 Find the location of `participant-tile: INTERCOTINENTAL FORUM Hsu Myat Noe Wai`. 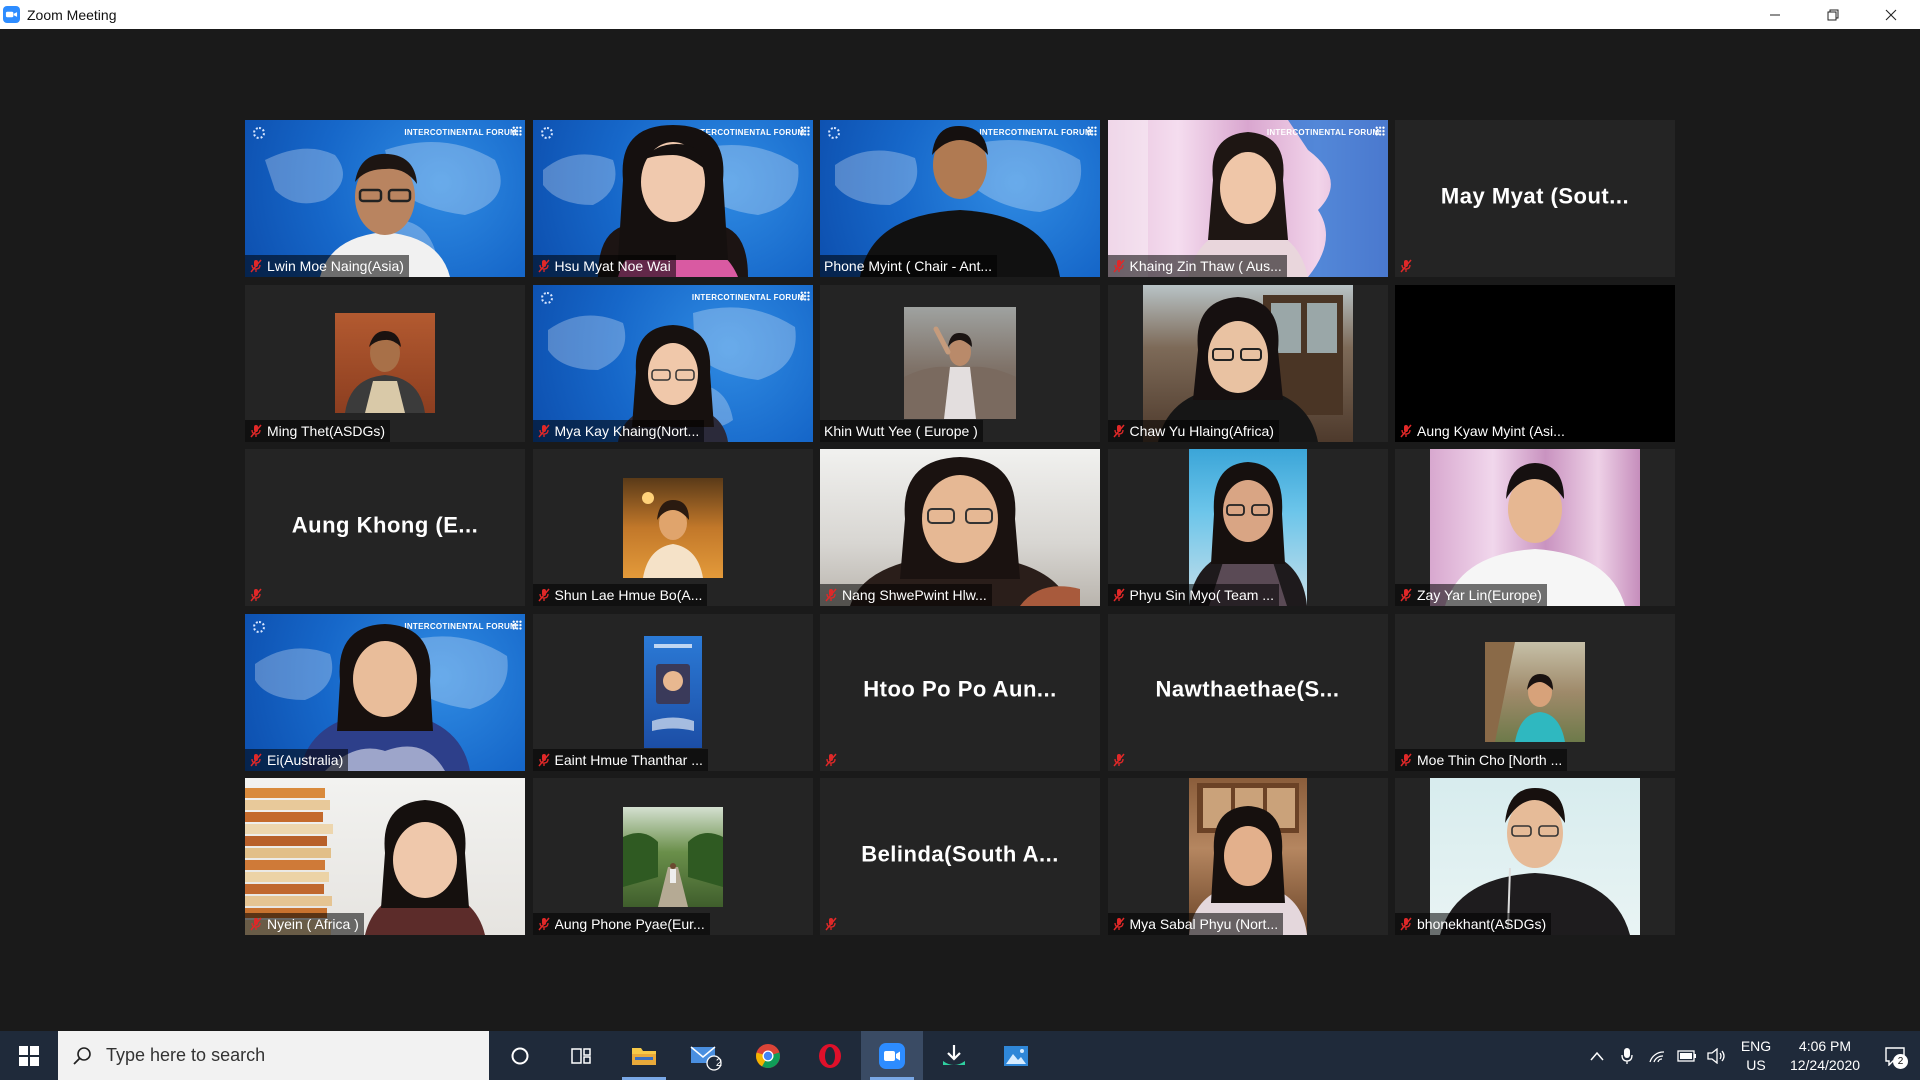

participant-tile: INTERCOTINENTAL FORUM Hsu Myat Noe Wai is located at coordinates (672, 198).